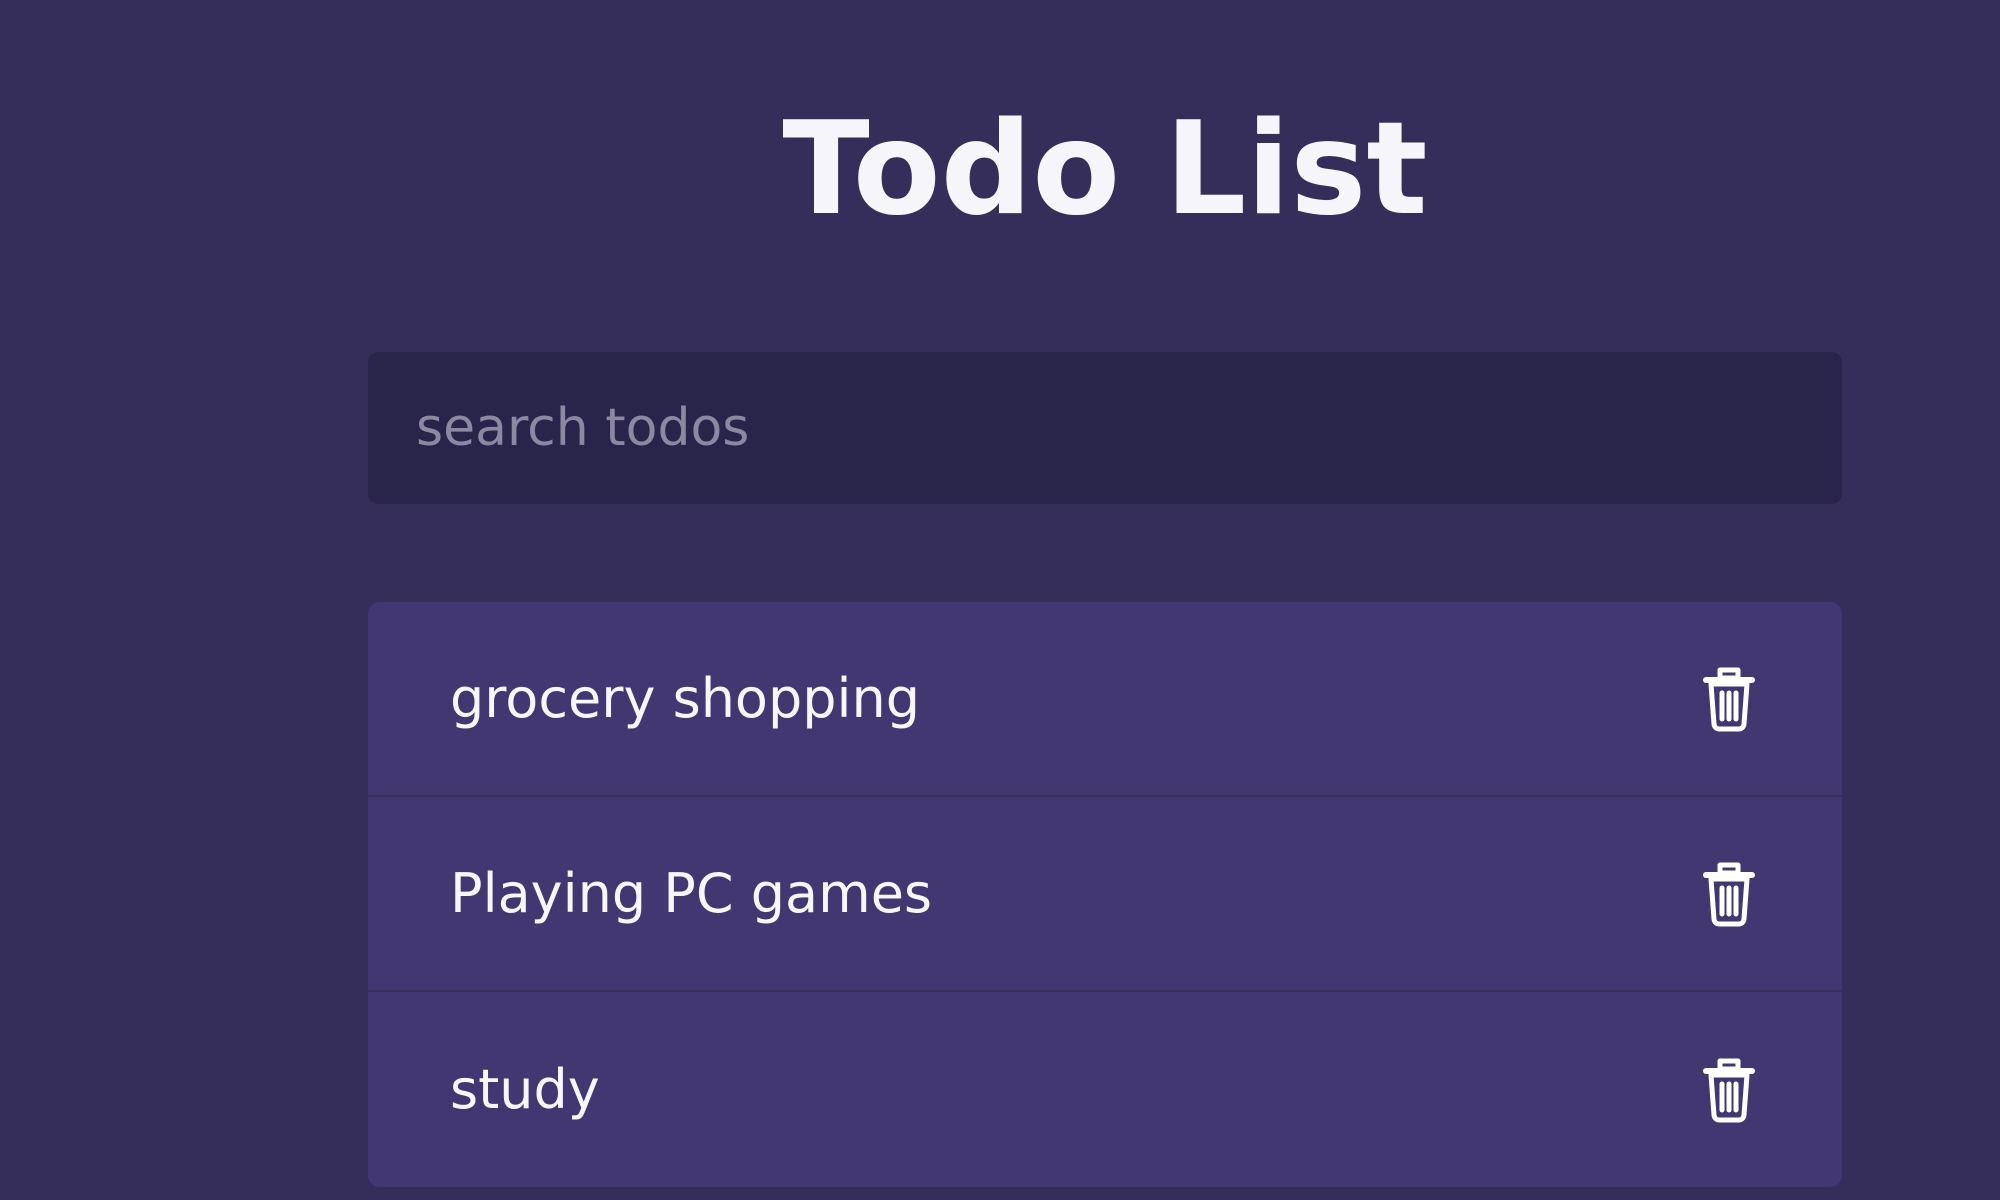  Describe the element at coordinates (691, 893) in the screenshot. I see `todo-label: Playing PC games` at that location.